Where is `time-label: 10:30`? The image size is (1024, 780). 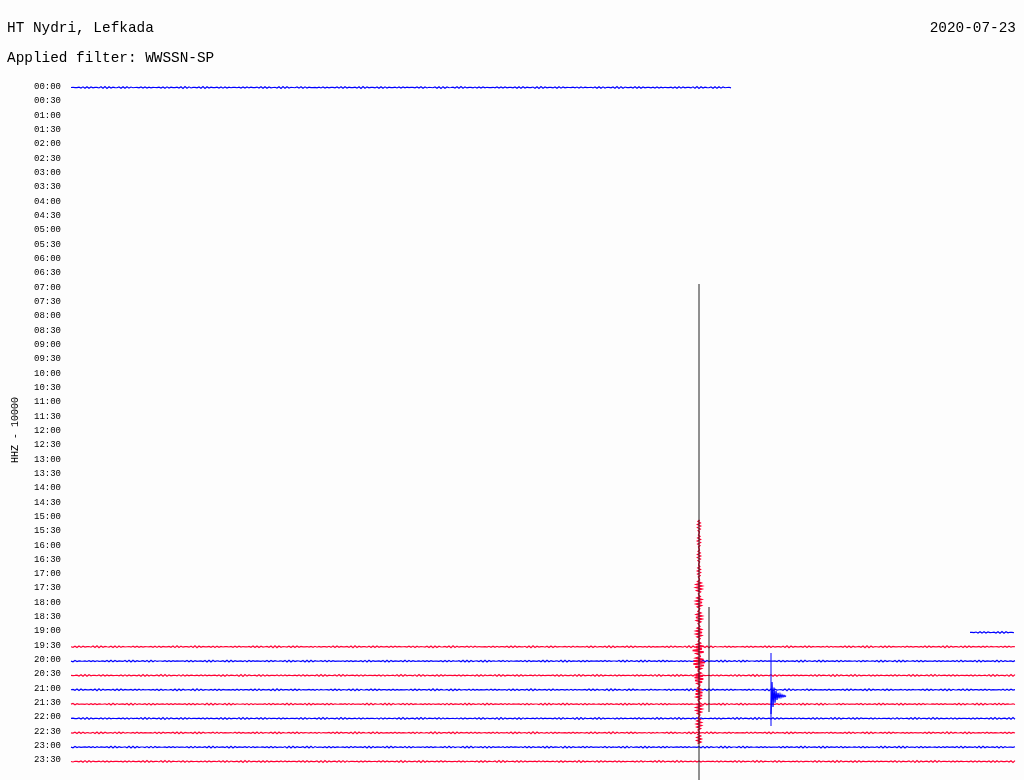
time-label: 10:30 is located at coordinates (48, 388).